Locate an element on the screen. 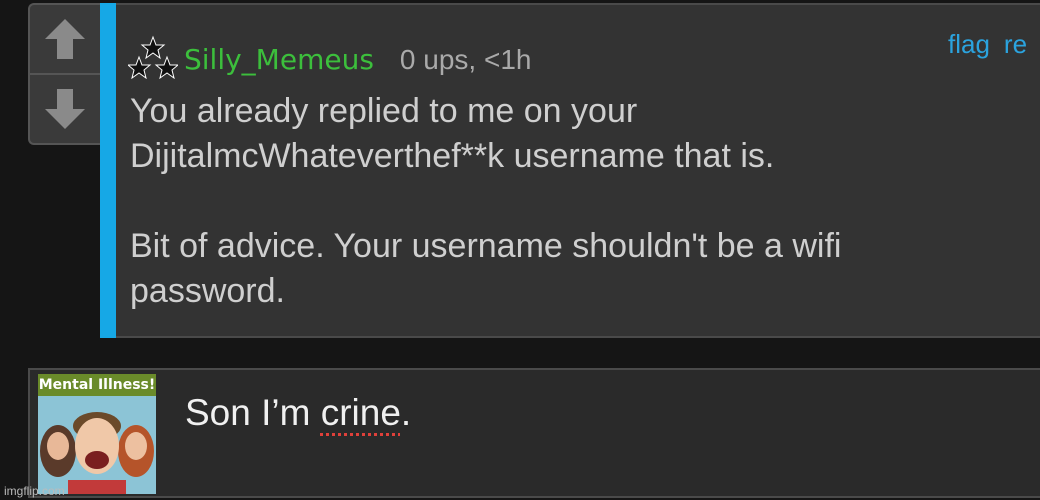 This screenshot has height=500, width=1040. reply-text-end: . is located at coordinates (406, 412).